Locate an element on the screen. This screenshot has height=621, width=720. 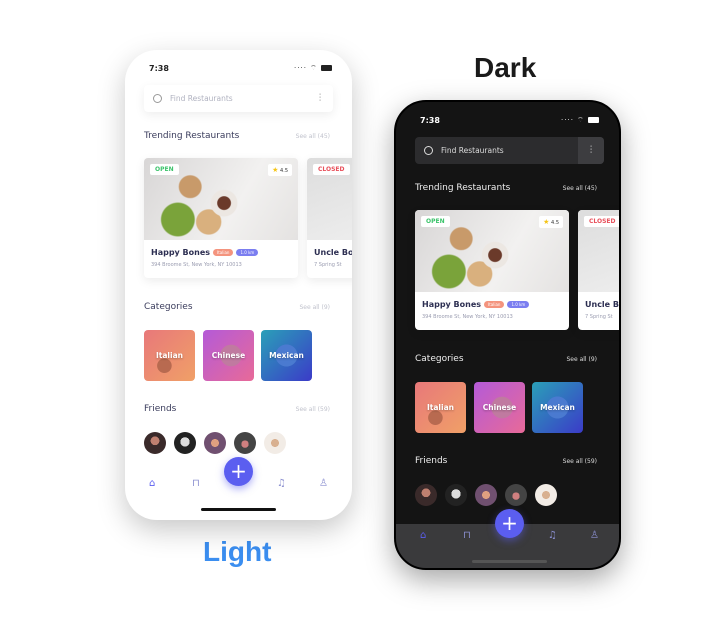
light-label: Light is located at coordinates (237, 551).